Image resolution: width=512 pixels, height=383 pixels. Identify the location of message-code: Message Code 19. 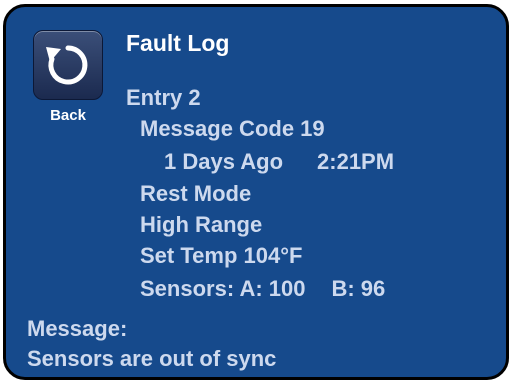
(232, 128).